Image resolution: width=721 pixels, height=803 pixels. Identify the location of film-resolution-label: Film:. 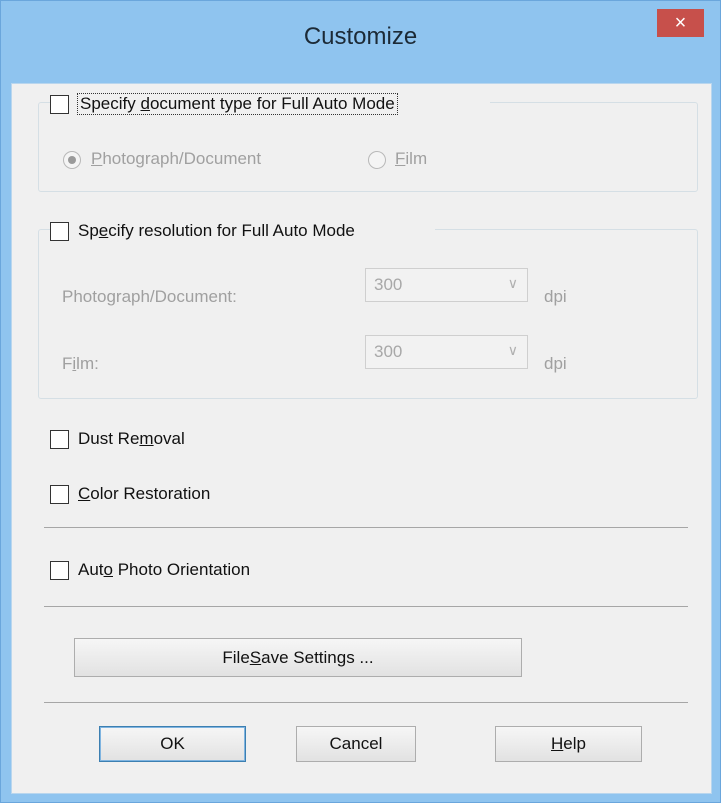
(80, 363).